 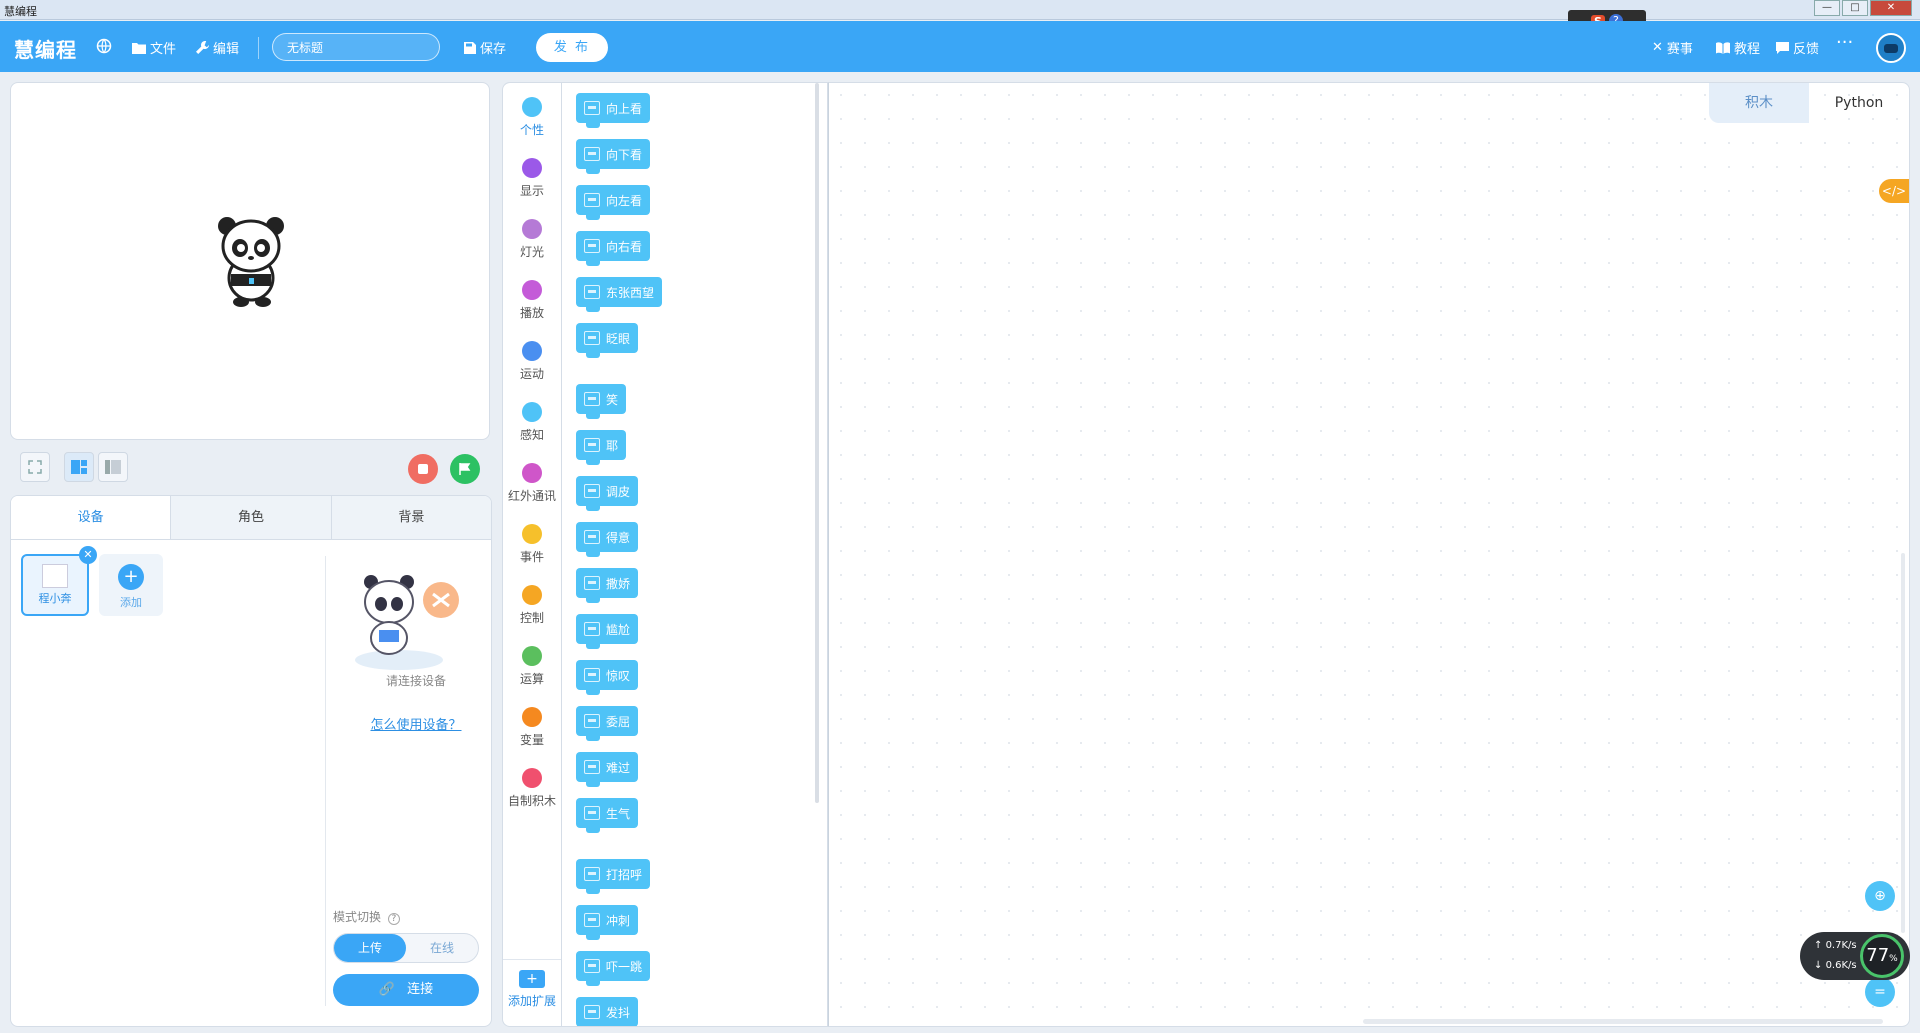 I want to click on zoom-in-icon: ⊕, so click(x=1880, y=896).